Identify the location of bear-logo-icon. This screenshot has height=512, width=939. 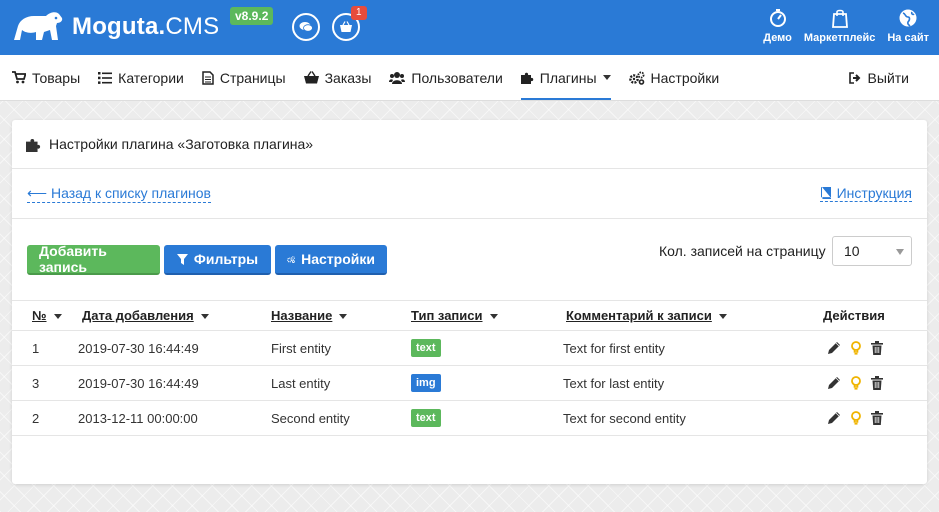
(38, 26).